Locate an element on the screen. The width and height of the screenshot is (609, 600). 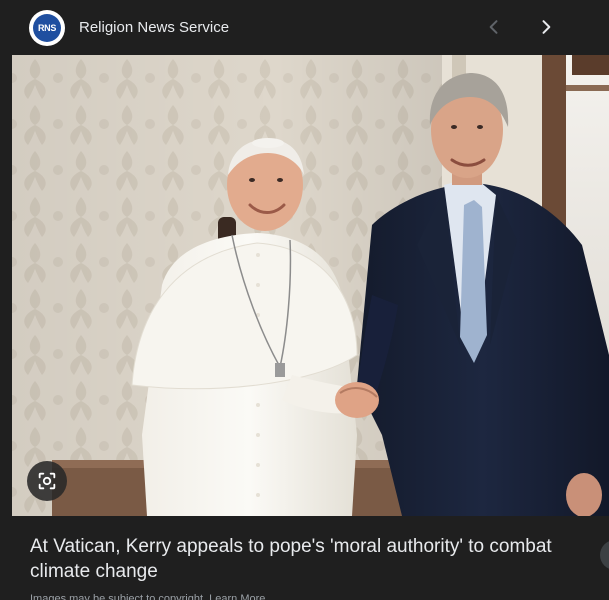
source-logo: RNS is located at coordinates (47, 27).